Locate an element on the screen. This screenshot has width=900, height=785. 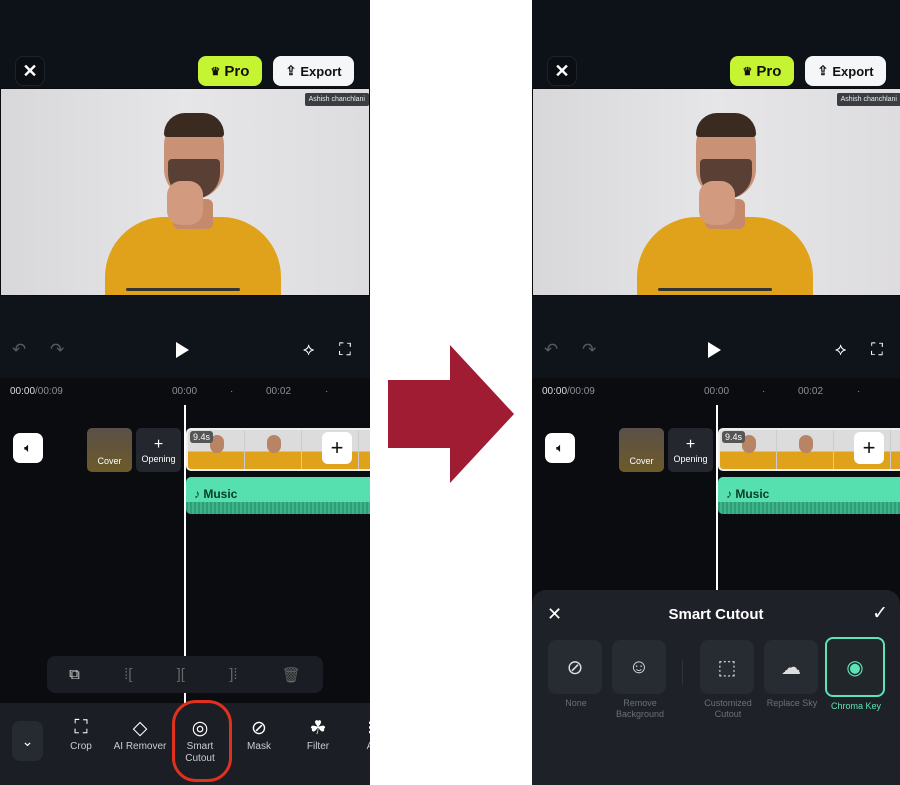
chroma-key-icon: ◉ is located at coordinates (855, 667).